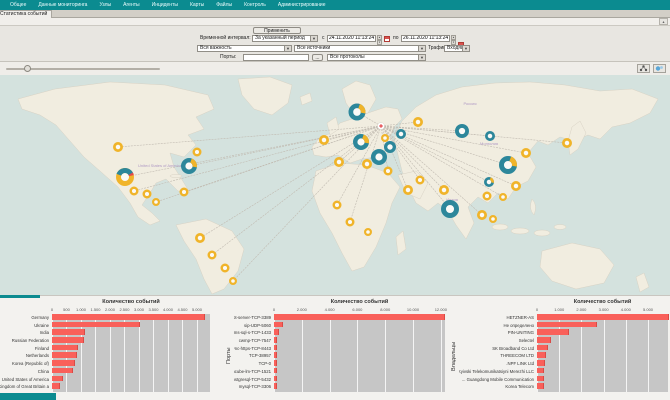 This screenshot has height=400, width=670. What do you see at coordinates (453, 40) in the screenshot?
I see `date-to-spinner: ▲ ▼` at bounding box center [453, 40].